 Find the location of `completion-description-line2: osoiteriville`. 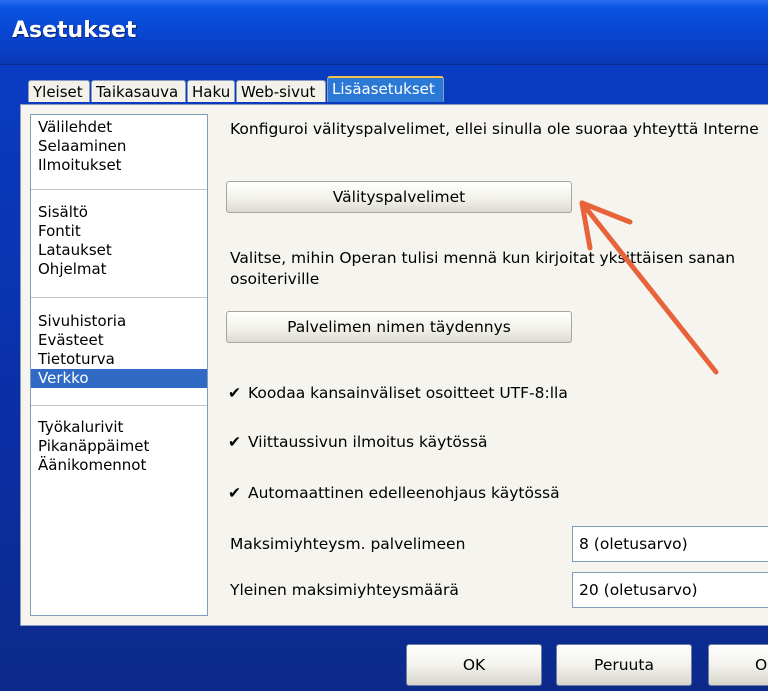

completion-description-line2: osoiteriville is located at coordinates (275, 279).